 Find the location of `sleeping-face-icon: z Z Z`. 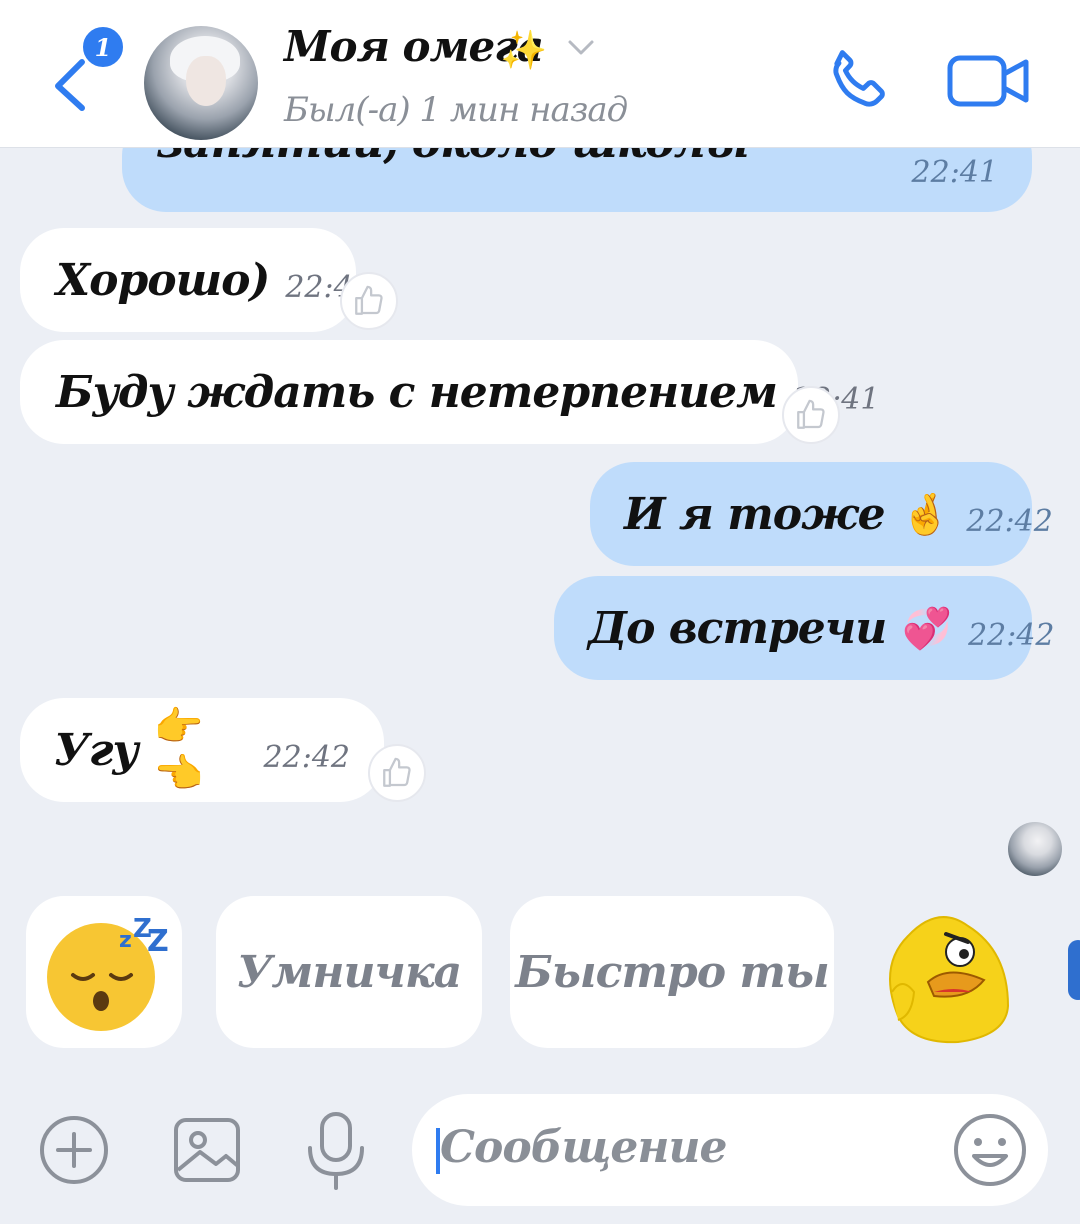

sleeping-face-icon: z Z Z is located at coordinates (108, 972).